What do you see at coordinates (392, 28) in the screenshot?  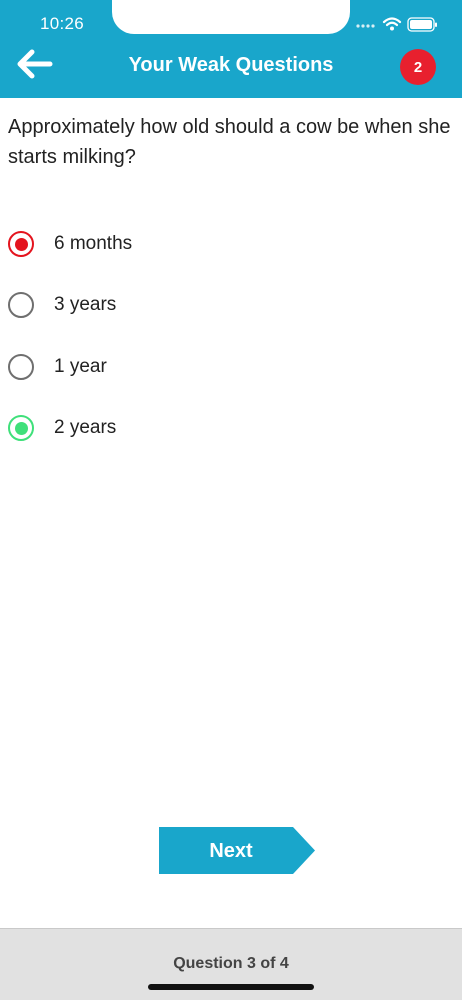 I see `wifi-dot` at bounding box center [392, 28].